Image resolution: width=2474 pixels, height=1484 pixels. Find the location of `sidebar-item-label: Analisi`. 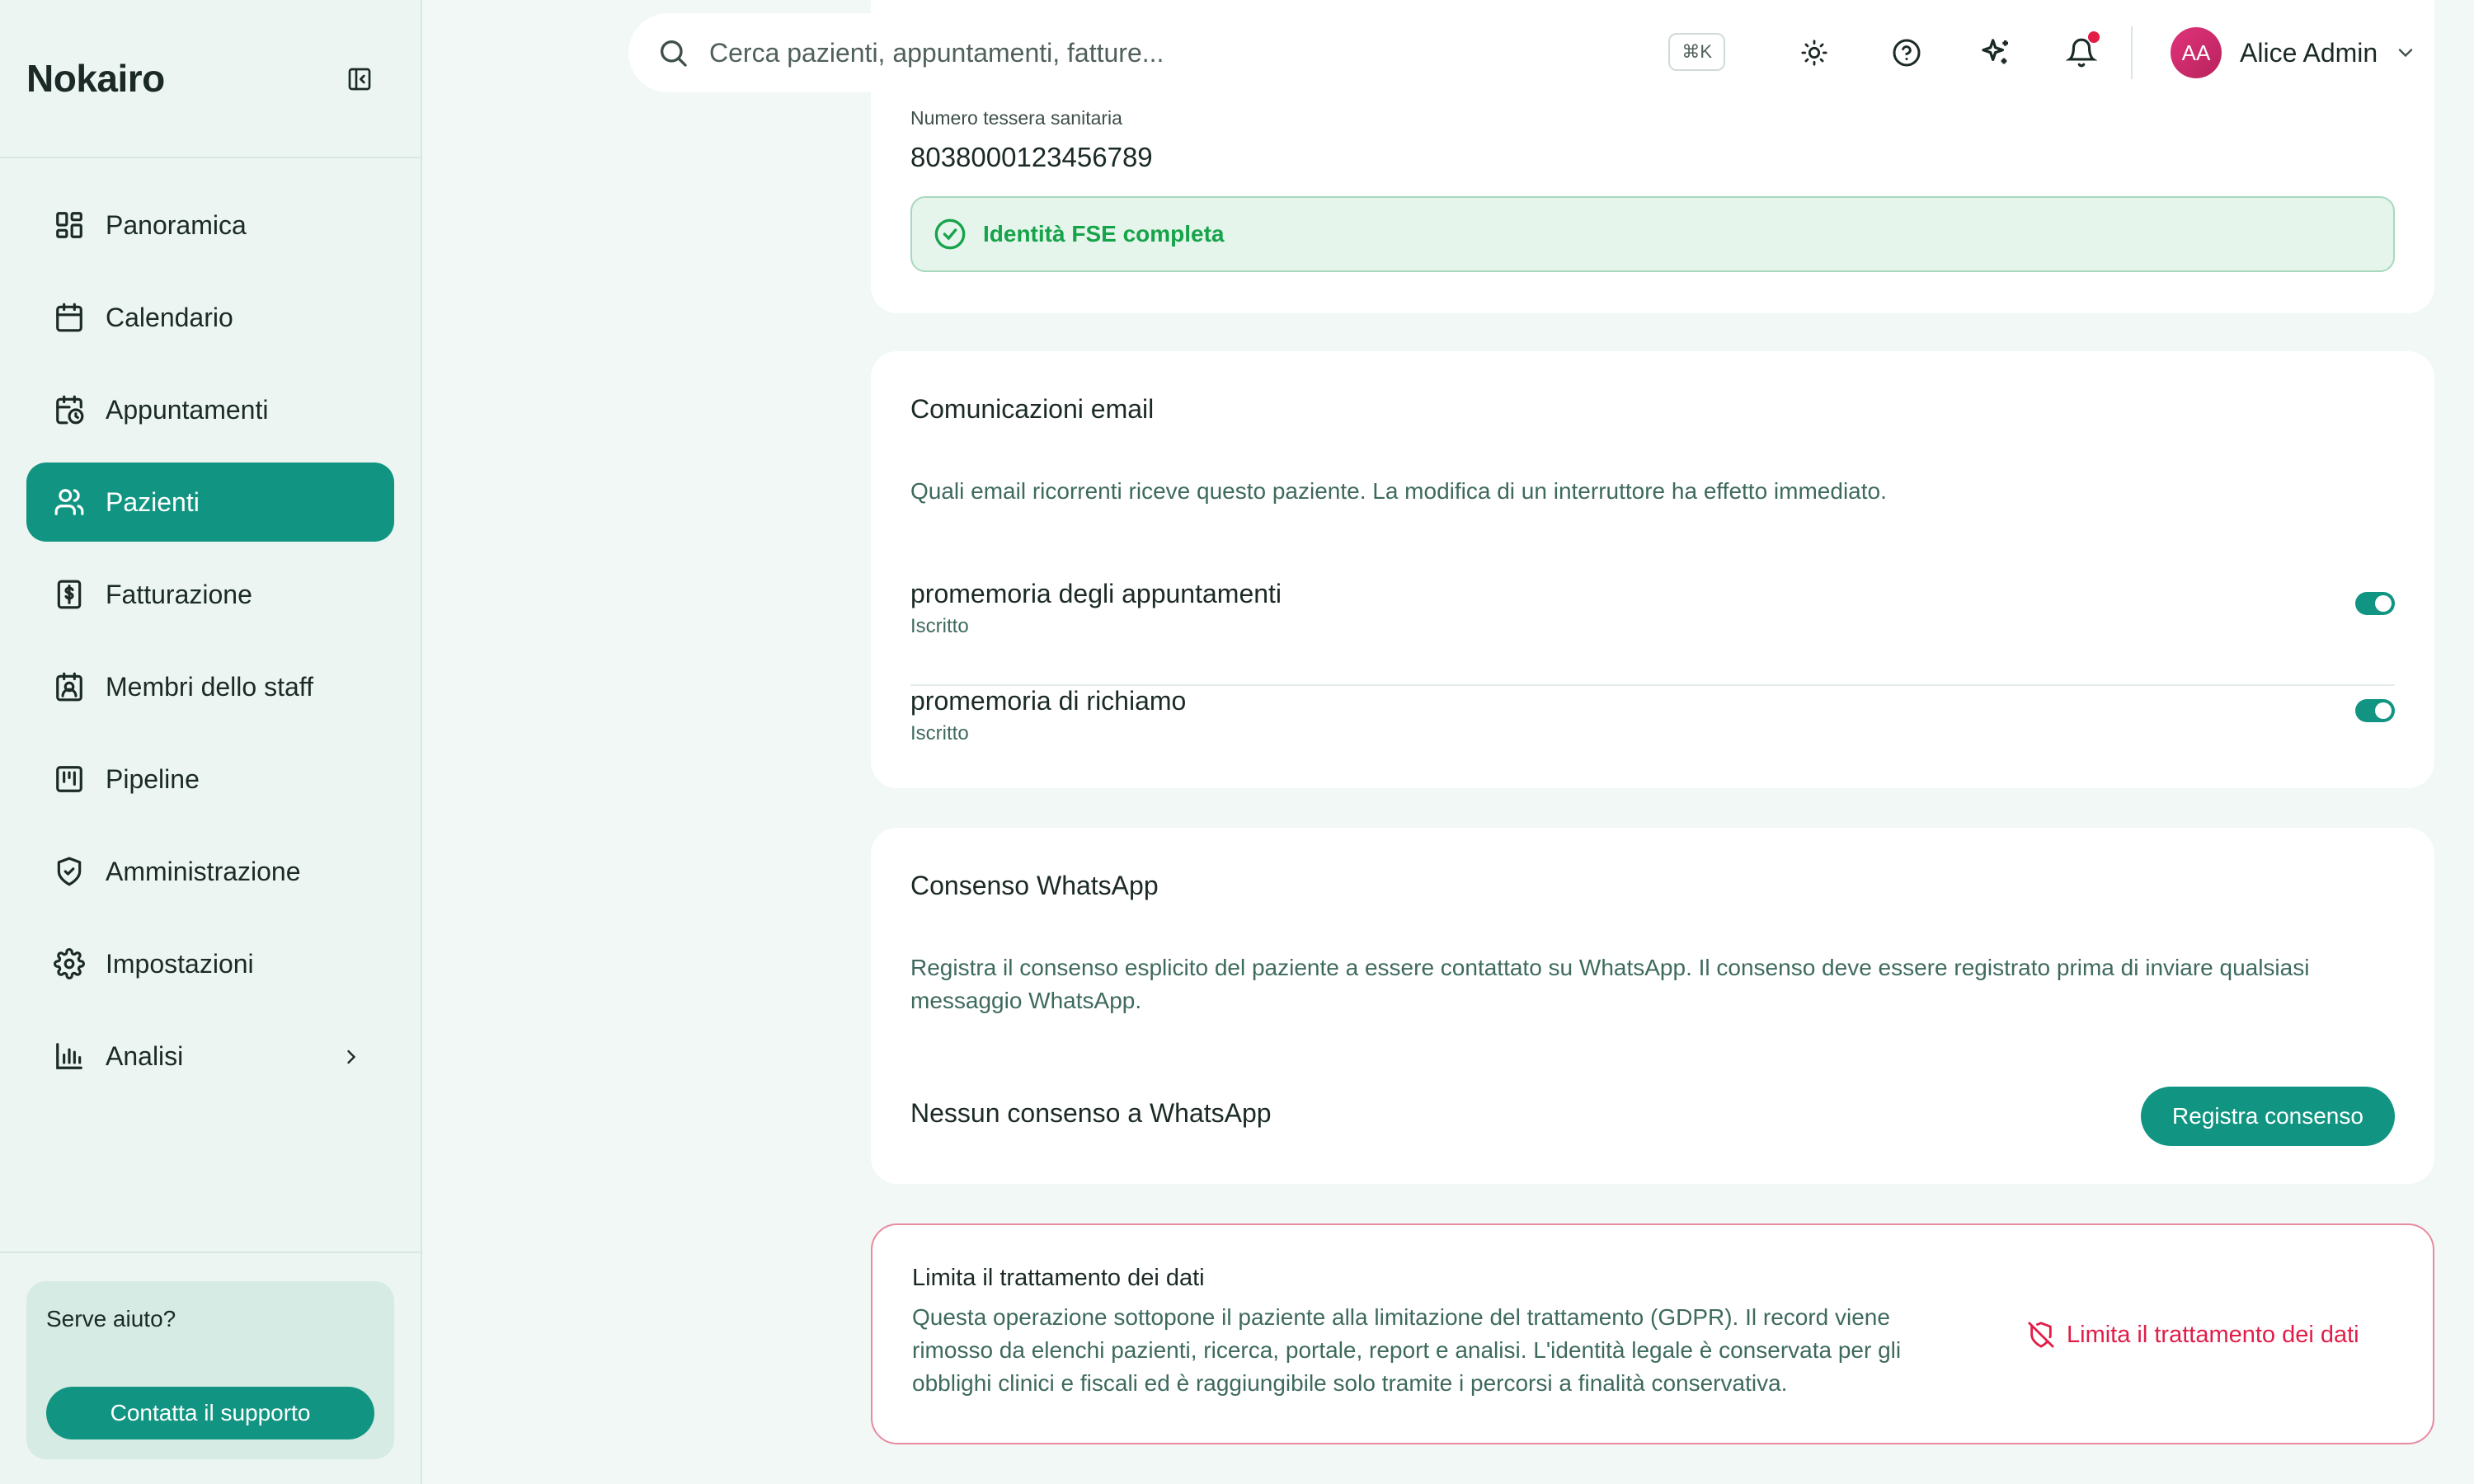

sidebar-item-label: Analisi is located at coordinates (145, 1055).